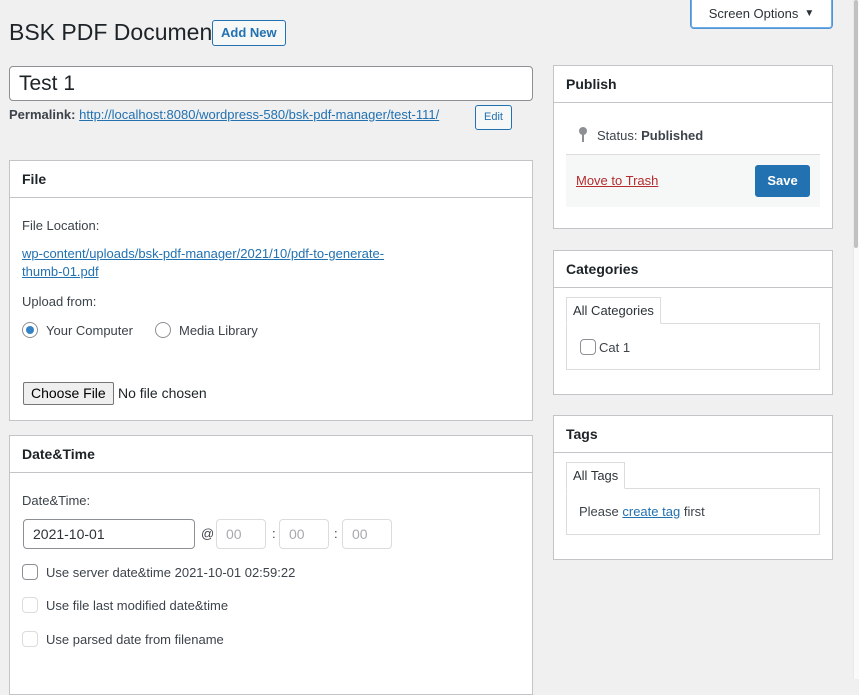 The height and width of the screenshot is (695, 859). I want to click on scrollbar-thumb, so click(856, 124).